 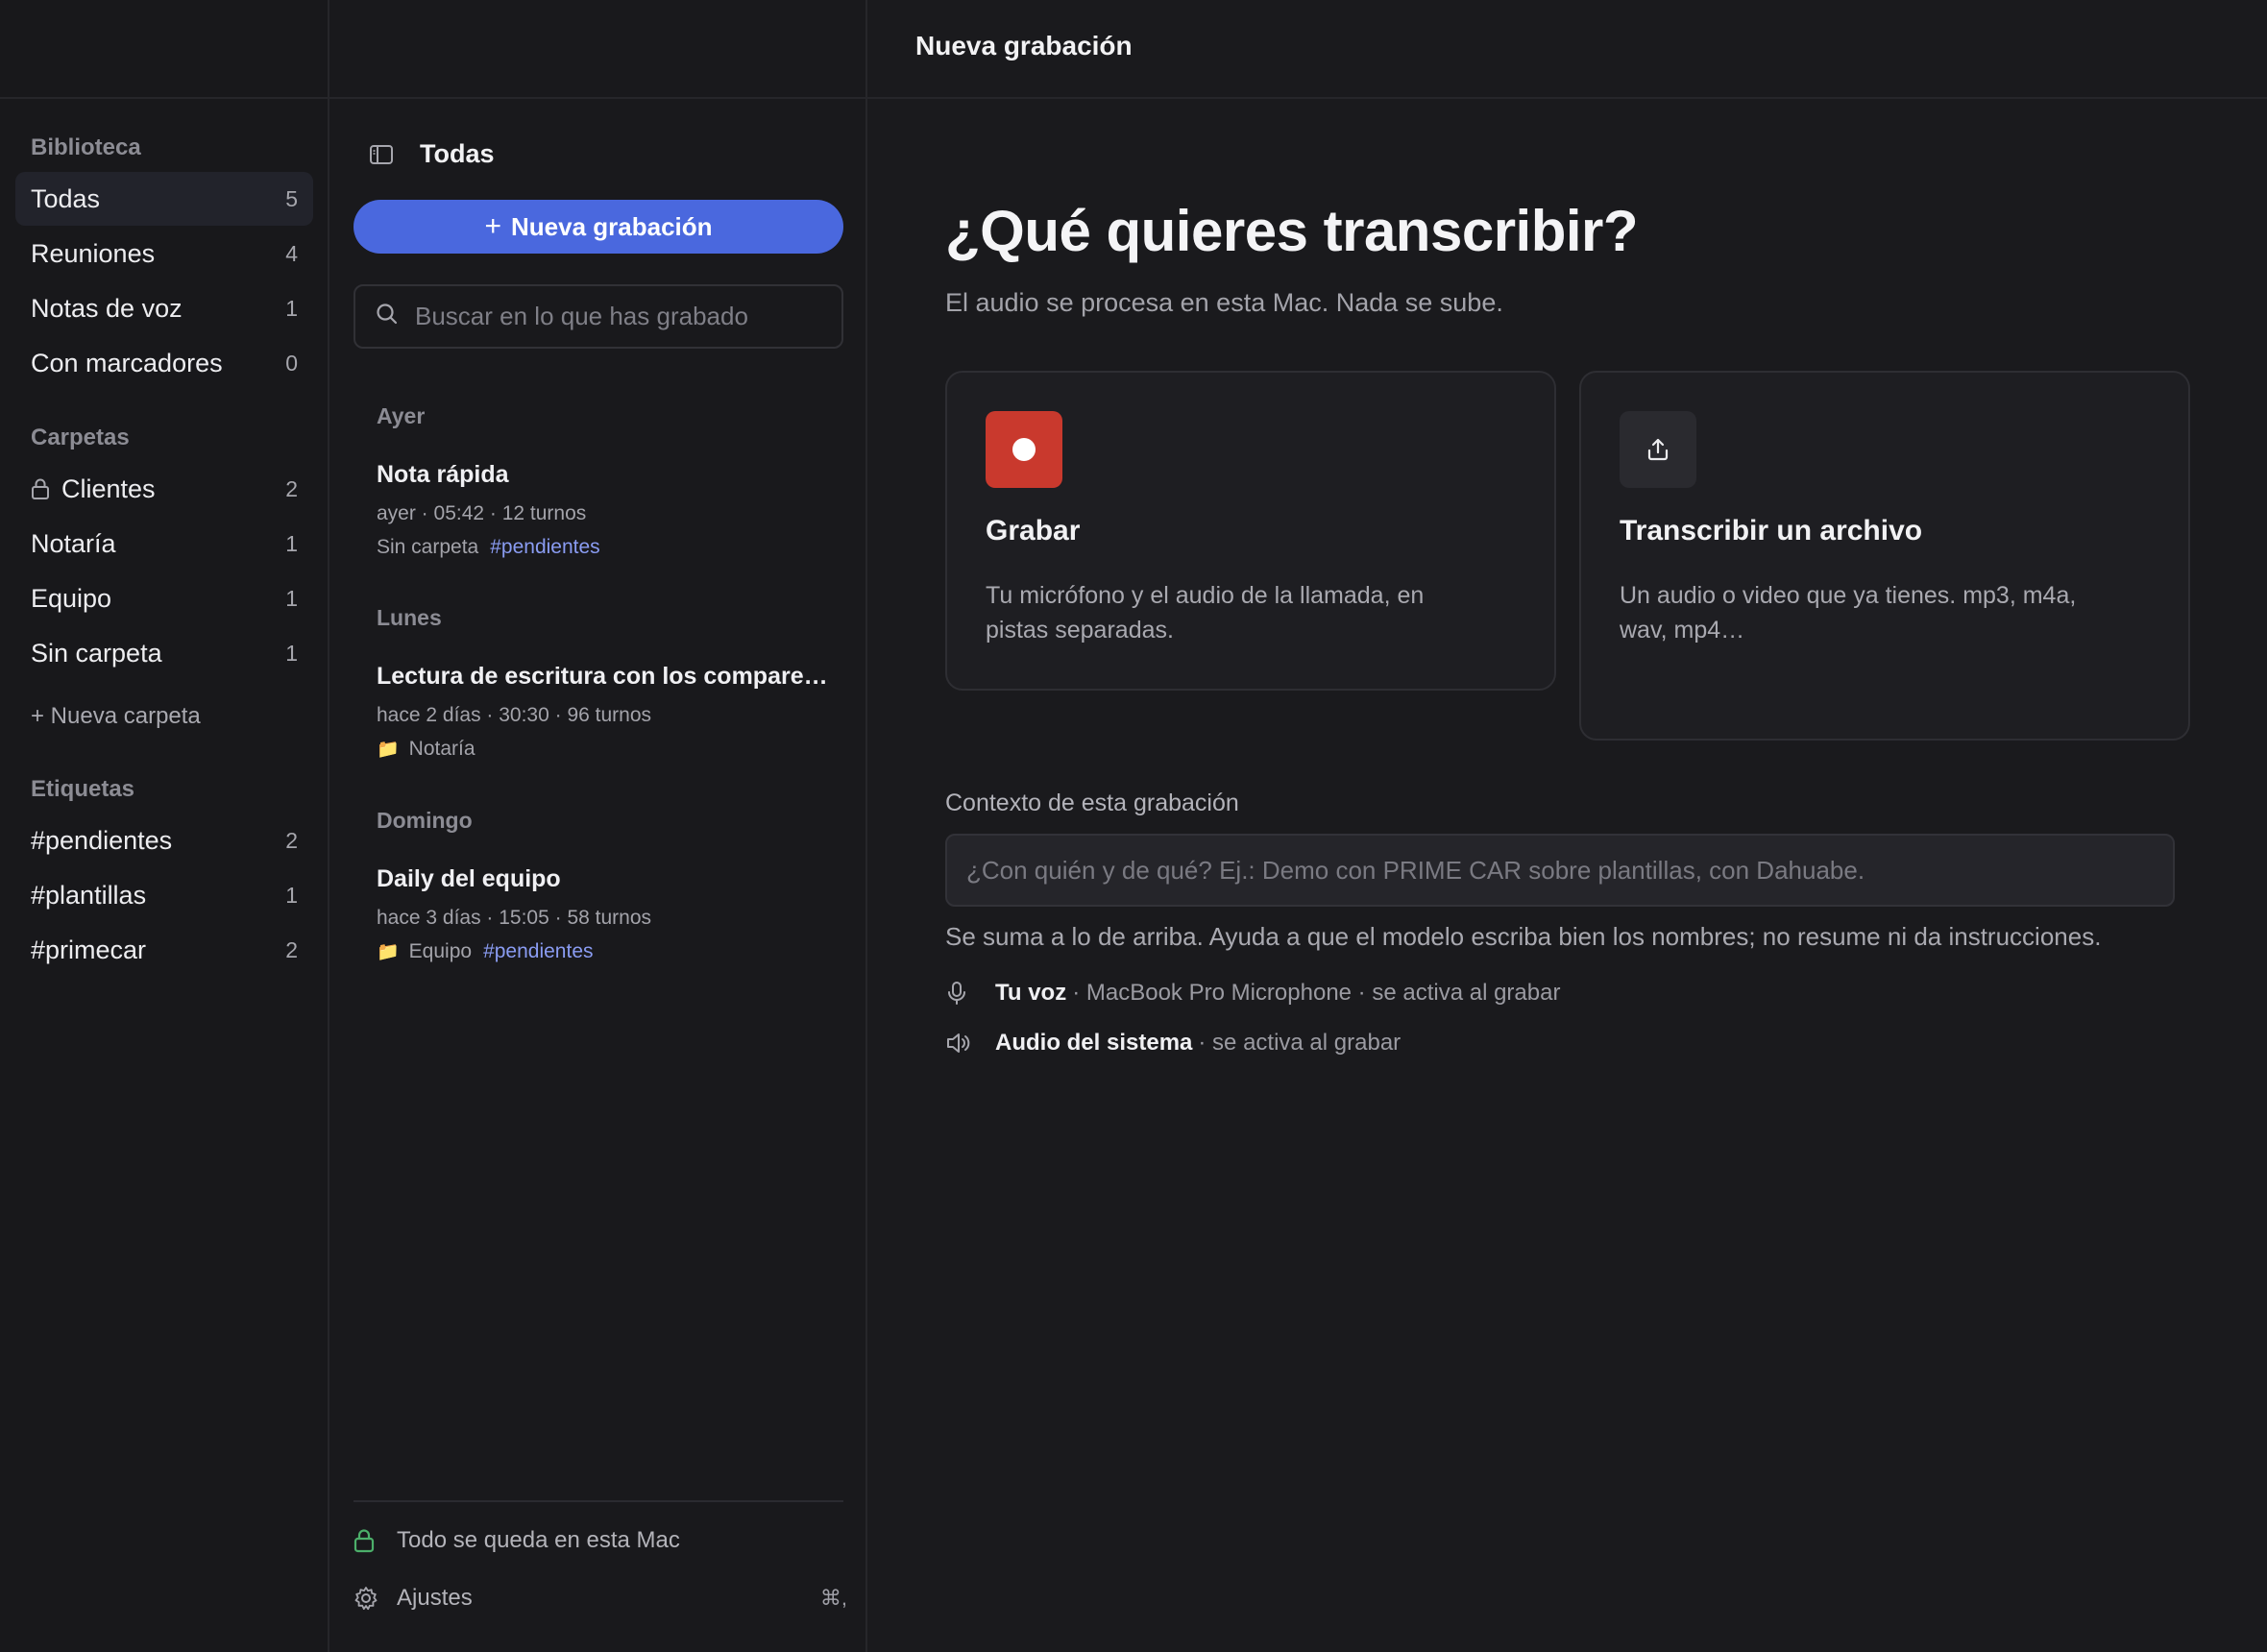 What do you see at coordinates (435, 1598) in the screenshot?
I see `settings-label: Ajustes` at bounding box center [435, 1598].